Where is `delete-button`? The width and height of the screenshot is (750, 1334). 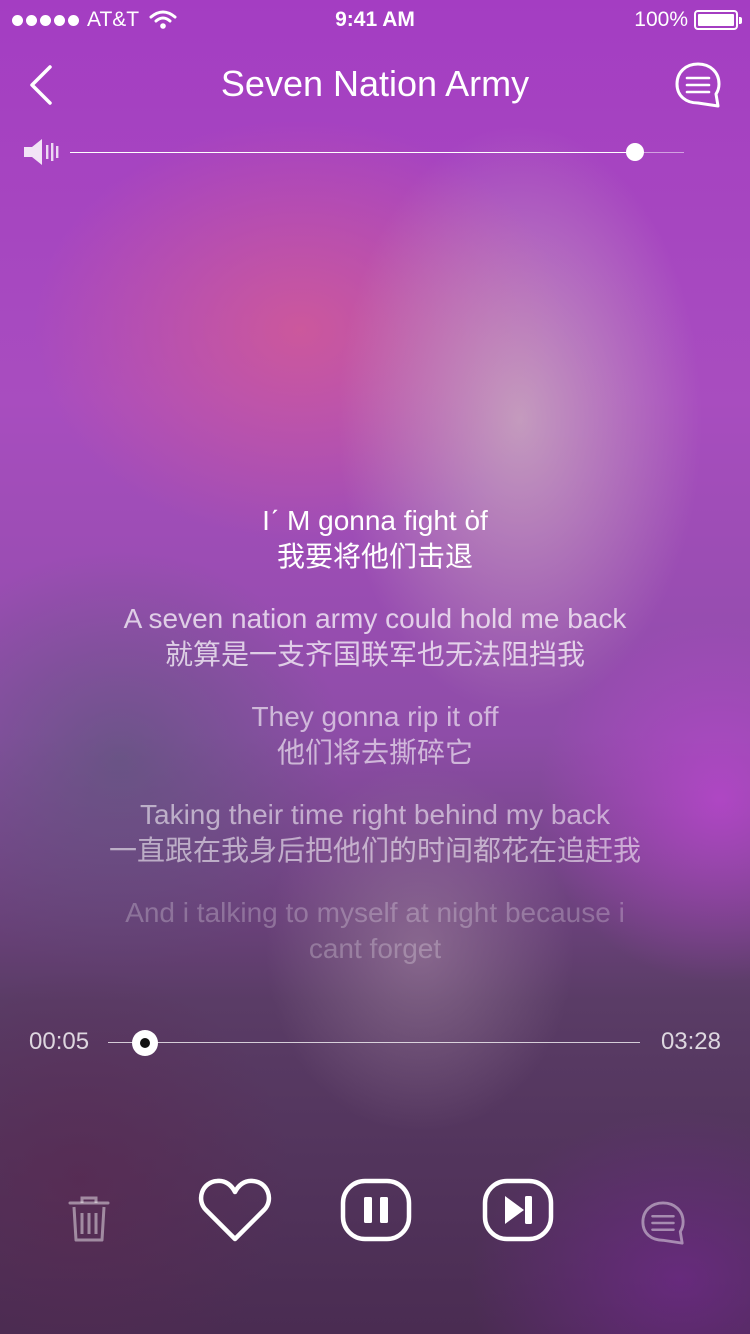
delete-button is located at coordinates (89, 1219).